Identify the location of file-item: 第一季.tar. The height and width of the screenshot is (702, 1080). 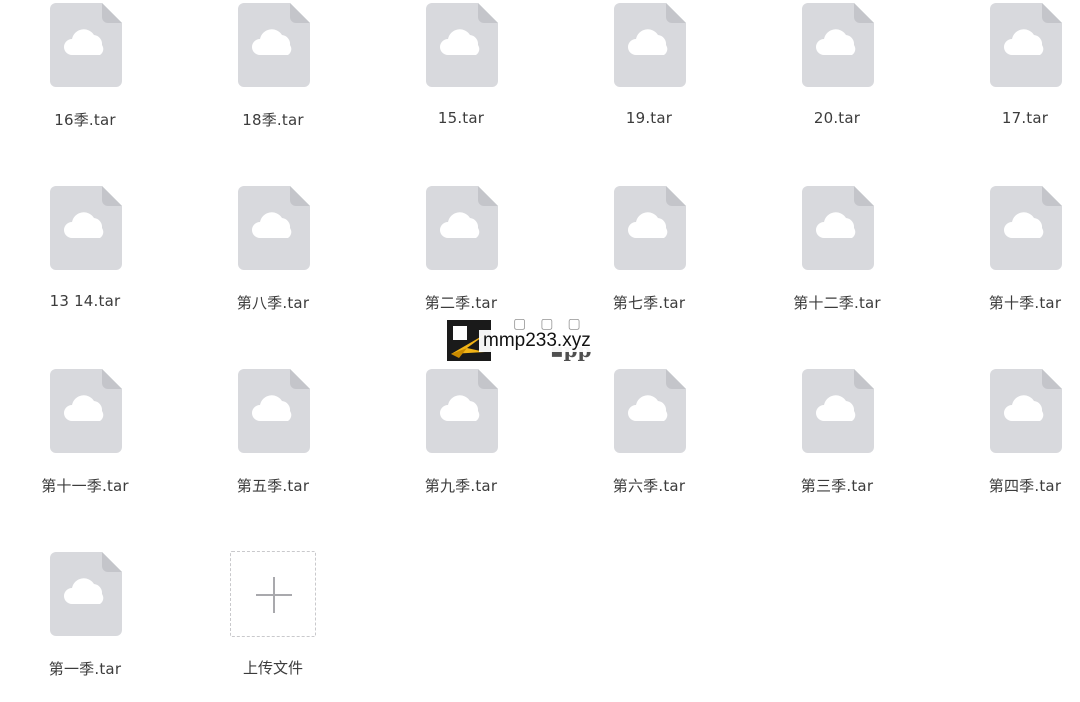
(85, 627).